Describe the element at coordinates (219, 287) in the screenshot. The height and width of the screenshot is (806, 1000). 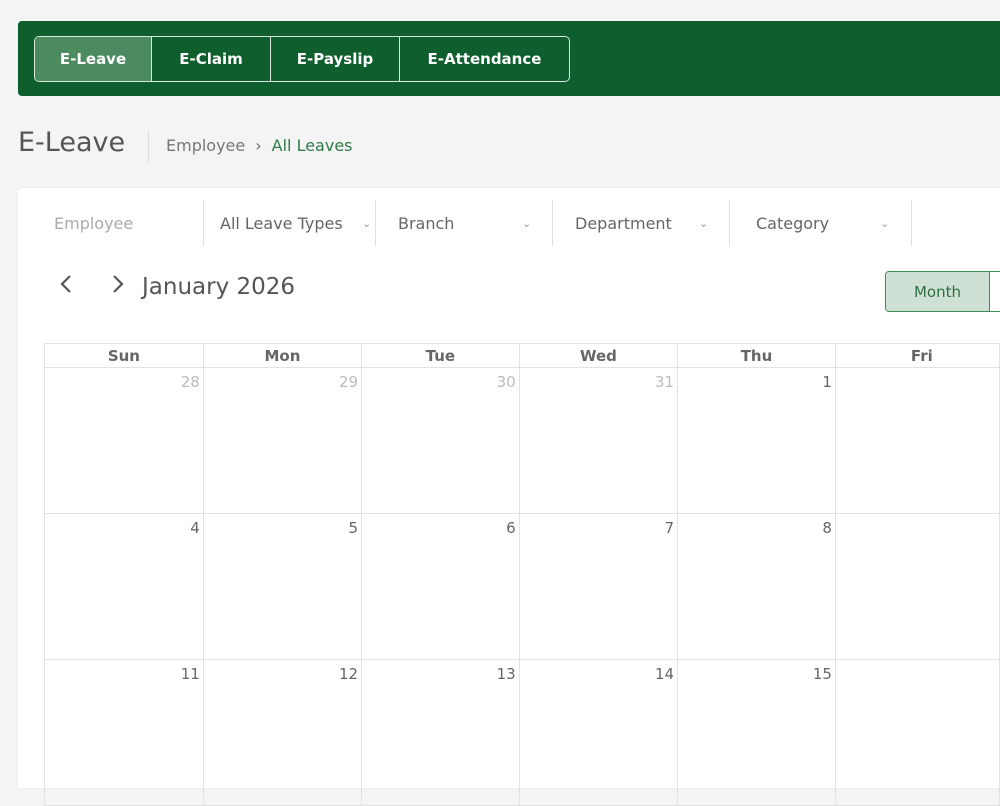
I see `current-month-title: January 2026` at that location.